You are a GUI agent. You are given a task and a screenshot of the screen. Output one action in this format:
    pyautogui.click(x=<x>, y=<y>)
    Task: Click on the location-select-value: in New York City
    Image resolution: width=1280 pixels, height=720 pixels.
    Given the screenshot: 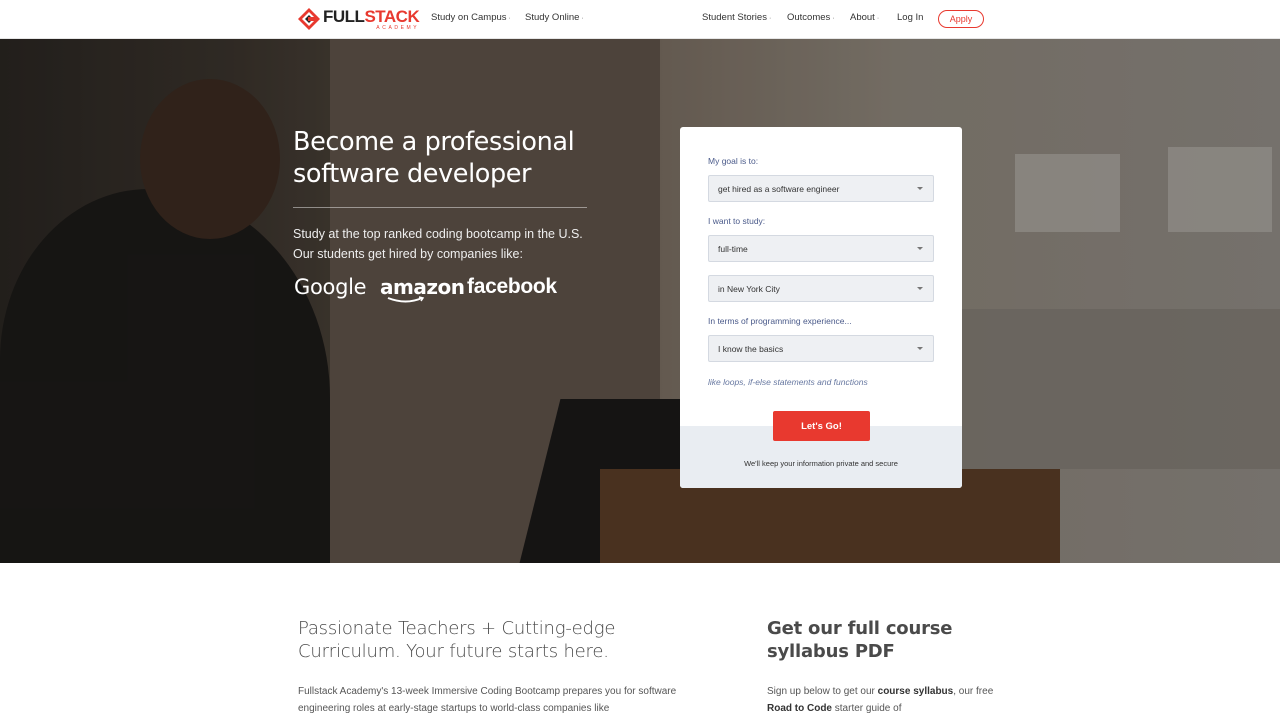 What is the action you would take?
    pyautogui.click(x=749, y=288)
    